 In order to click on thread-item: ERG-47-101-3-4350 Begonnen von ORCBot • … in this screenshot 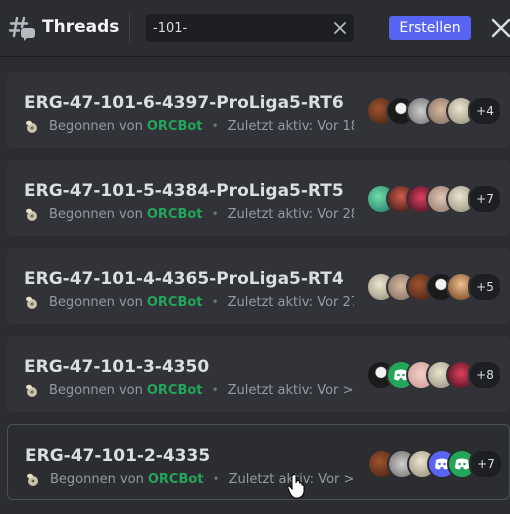, I will do `click(258, 374)`.